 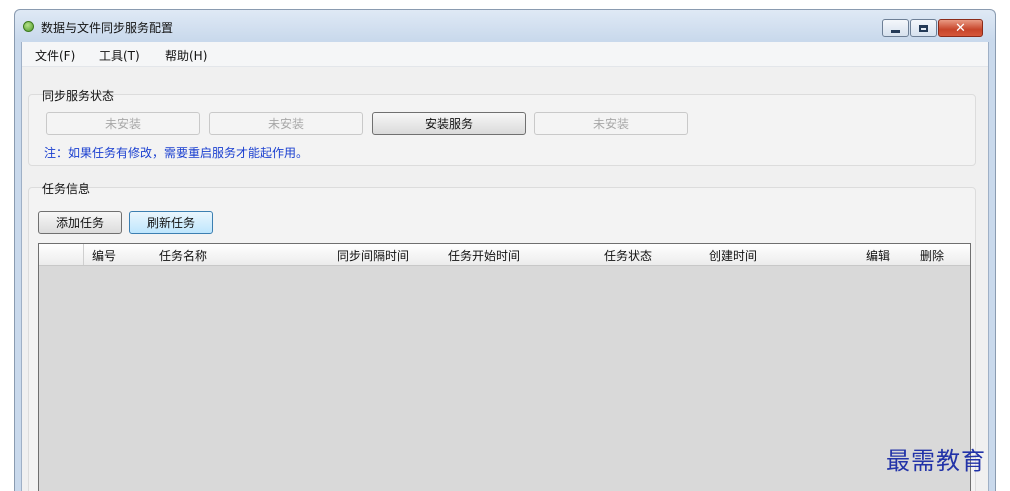 I want to click on title-bar: 数据与文件同步服务配置 ✕, so click(x=505, y=26).